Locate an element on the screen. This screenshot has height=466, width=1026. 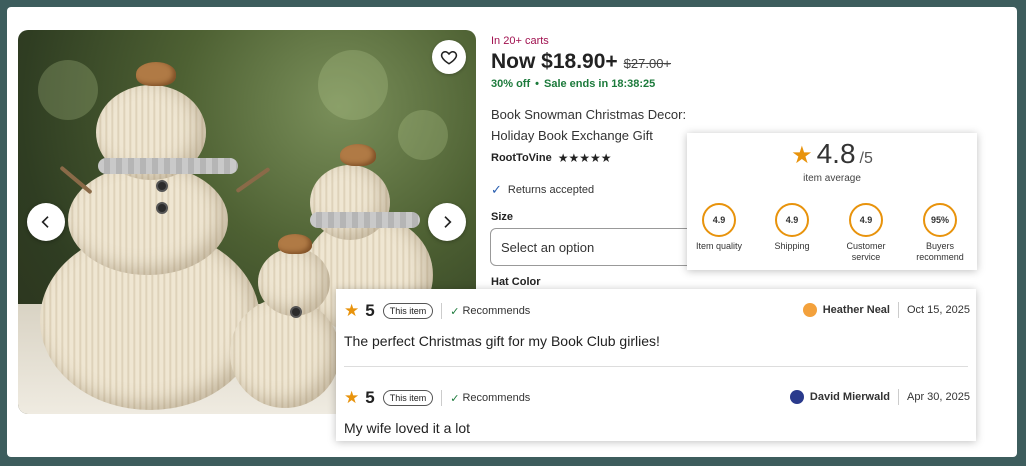
heart-icon is located at coordinates (449, 57).